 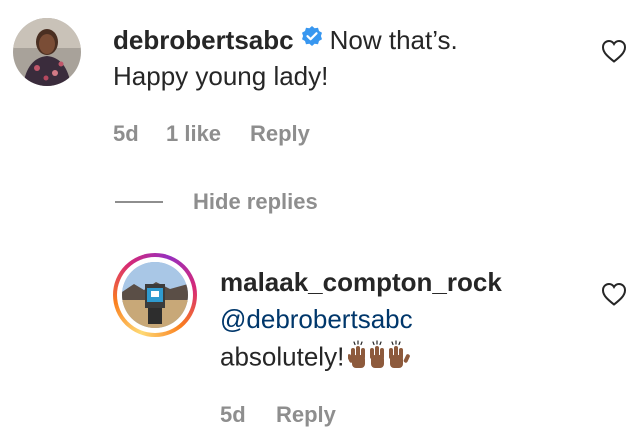 I want to click on raising-hands-emoji-icon, so click(x=379, y=358).